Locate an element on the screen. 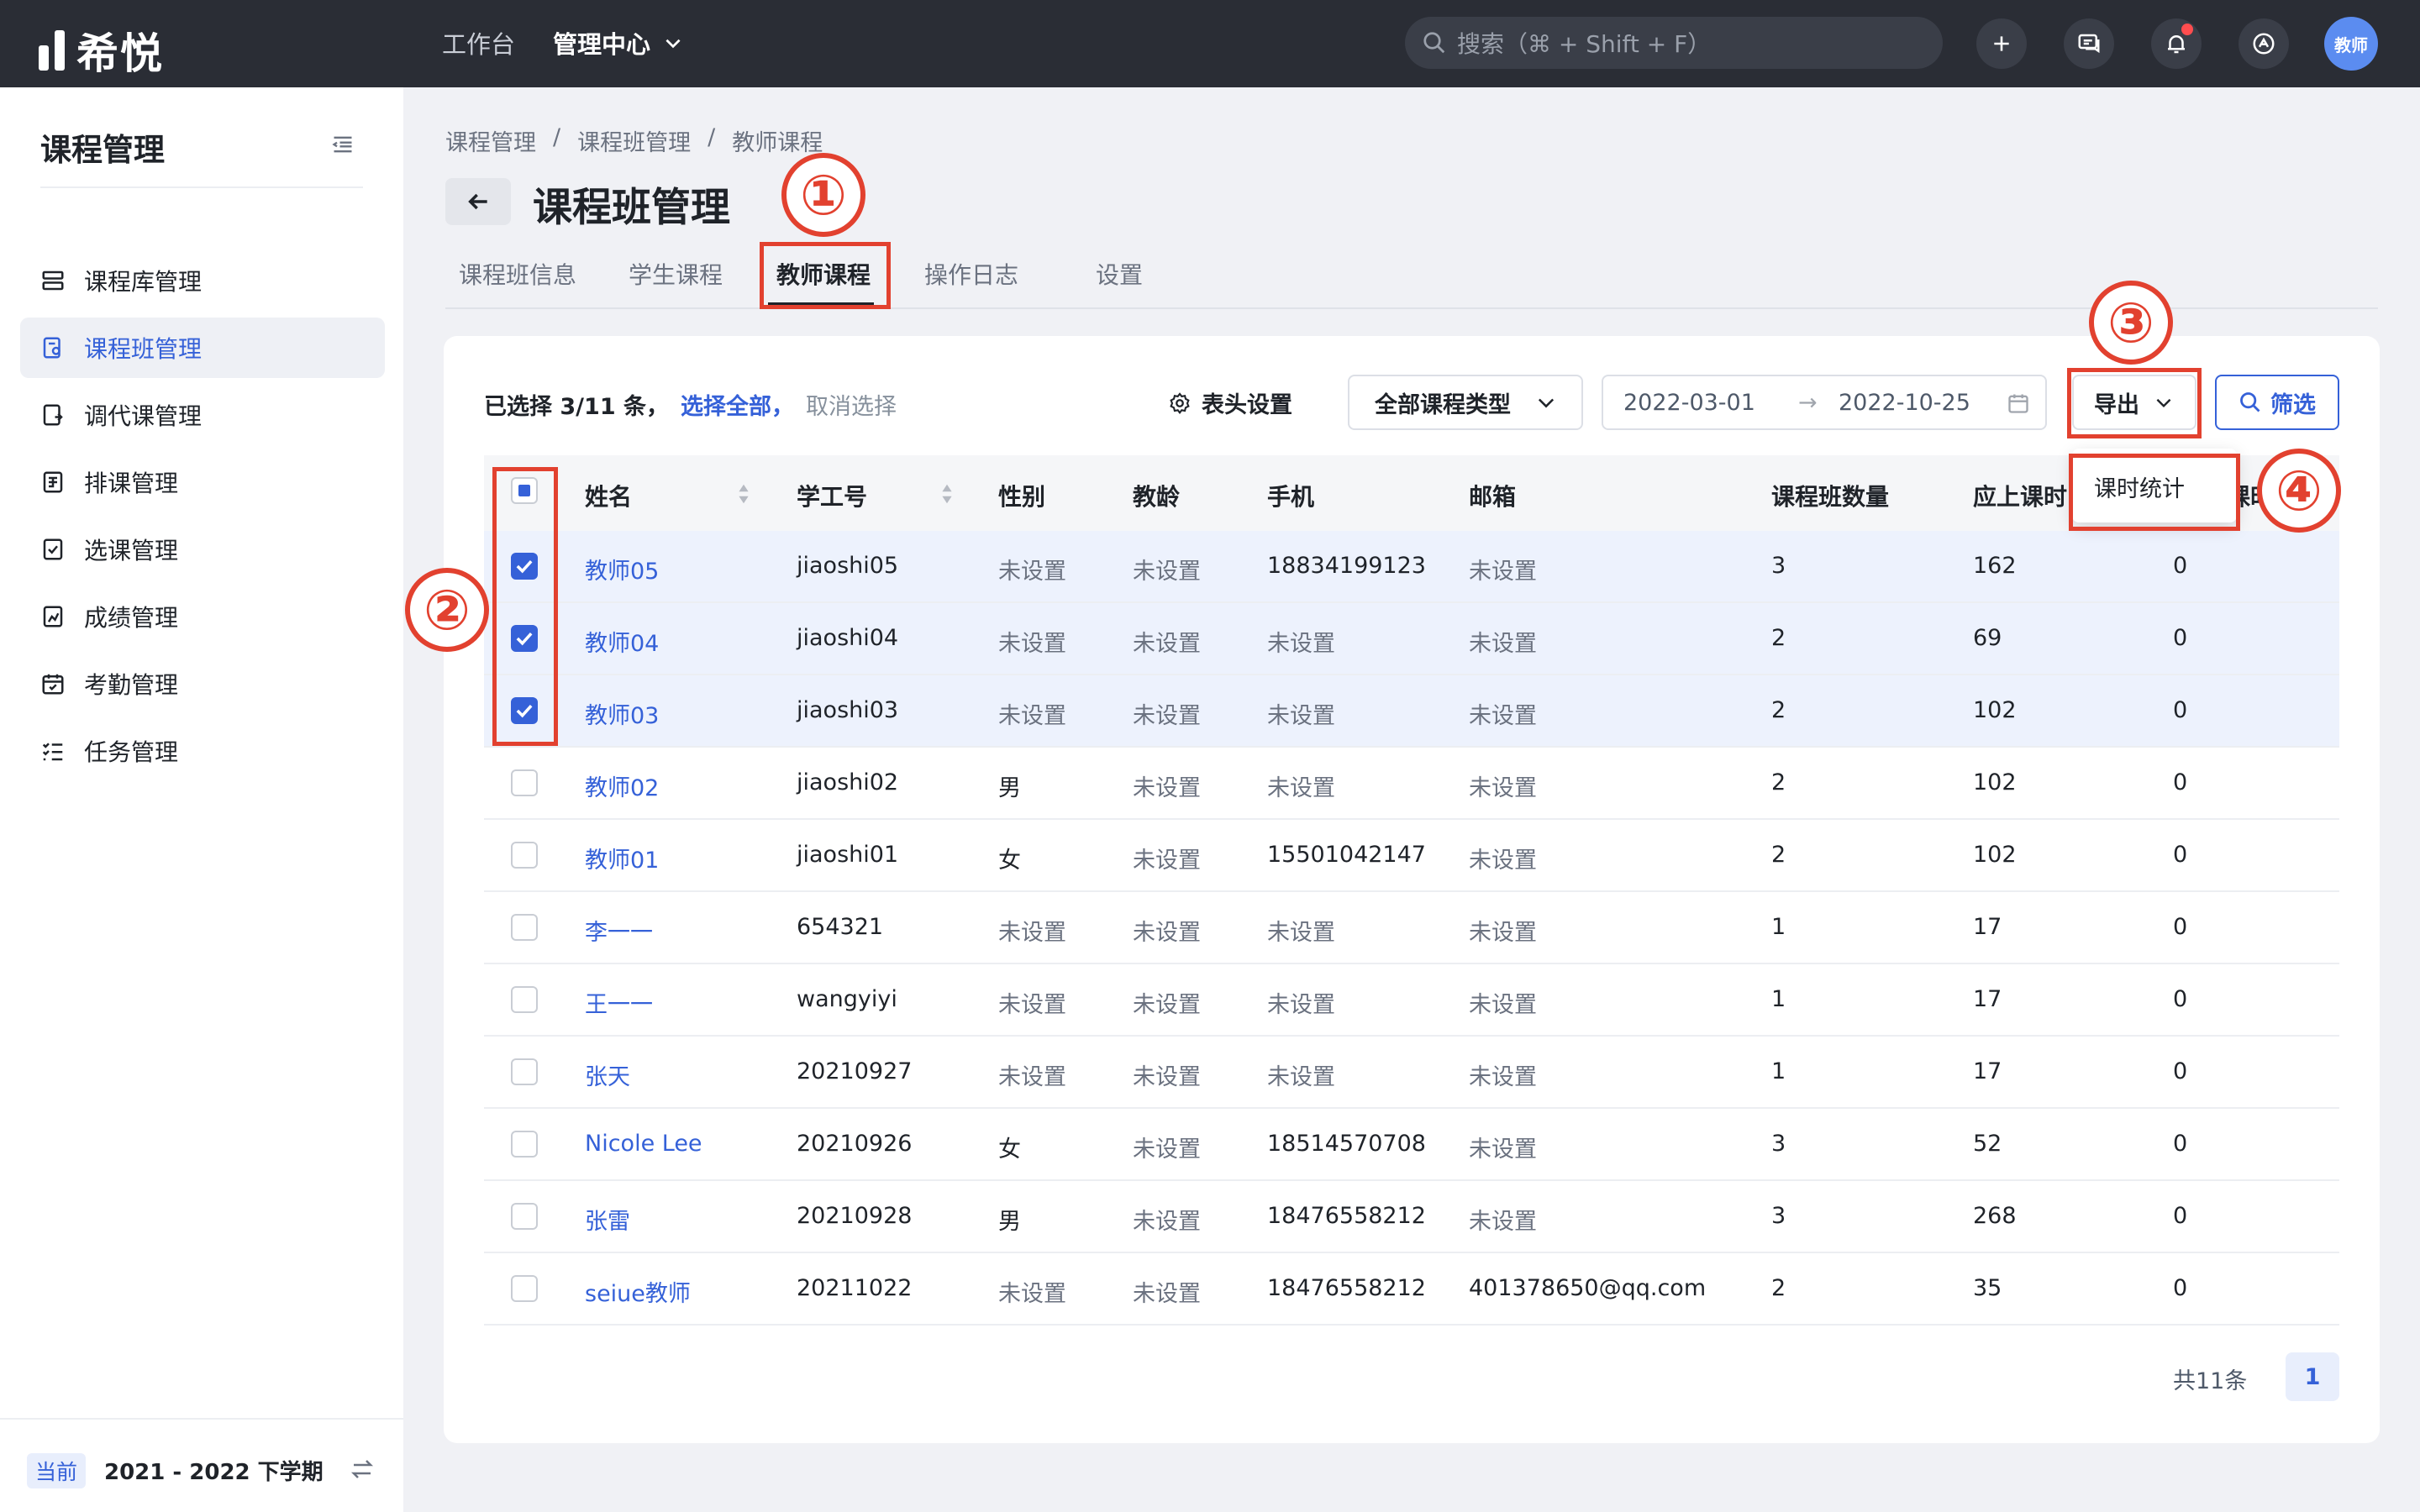 The width and height of the screenshot is (2420, 1512). header-settings-button: 表头设置 is located at coordinates (1230, 402).